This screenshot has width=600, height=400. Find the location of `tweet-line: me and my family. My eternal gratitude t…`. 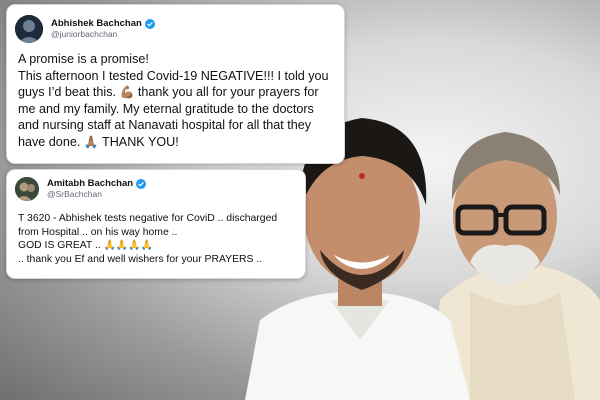

tweet-line: me and my family. My eternal gratitude t… is located at coordinates (166, 108).